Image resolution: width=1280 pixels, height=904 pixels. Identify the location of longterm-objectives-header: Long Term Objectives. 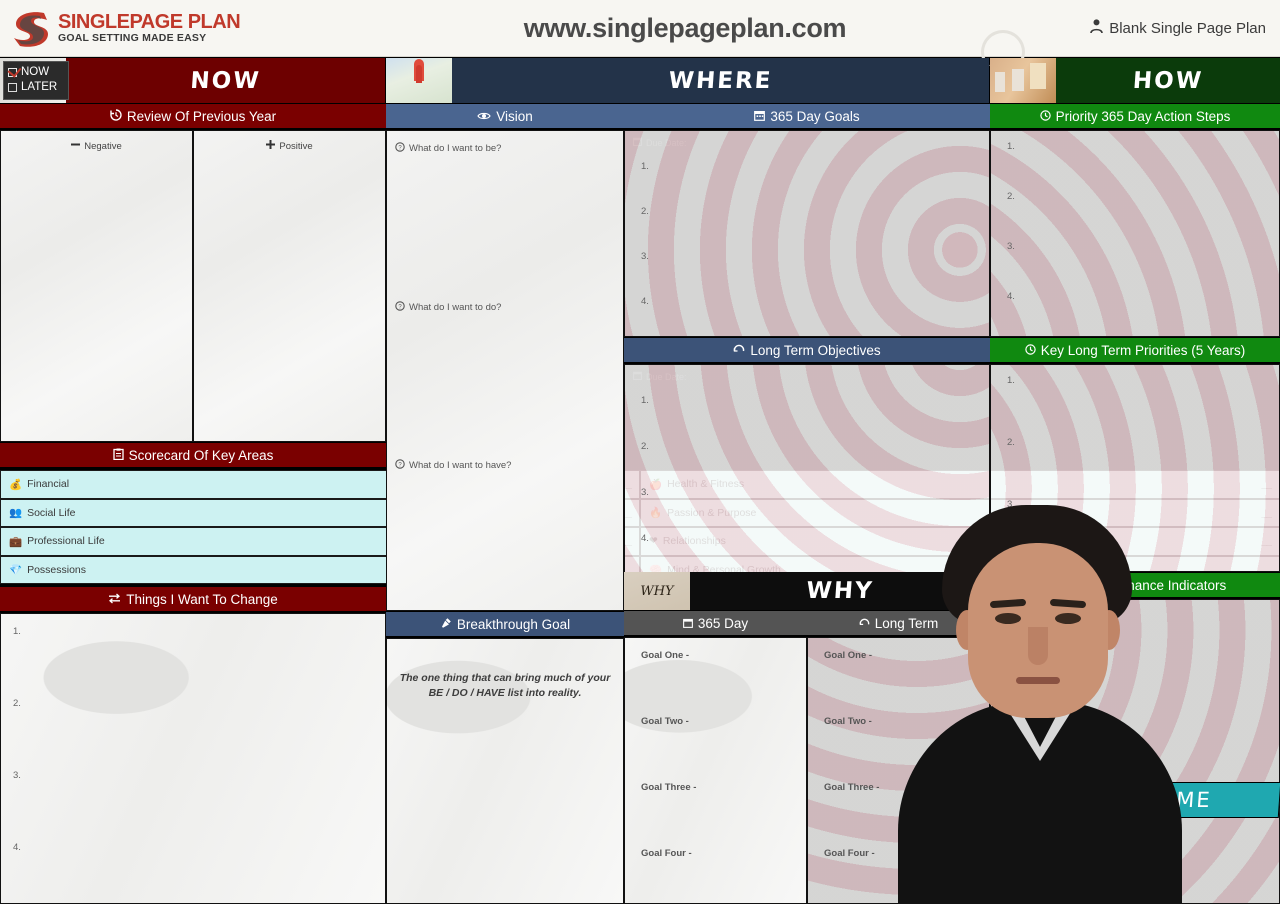
(807, 350).